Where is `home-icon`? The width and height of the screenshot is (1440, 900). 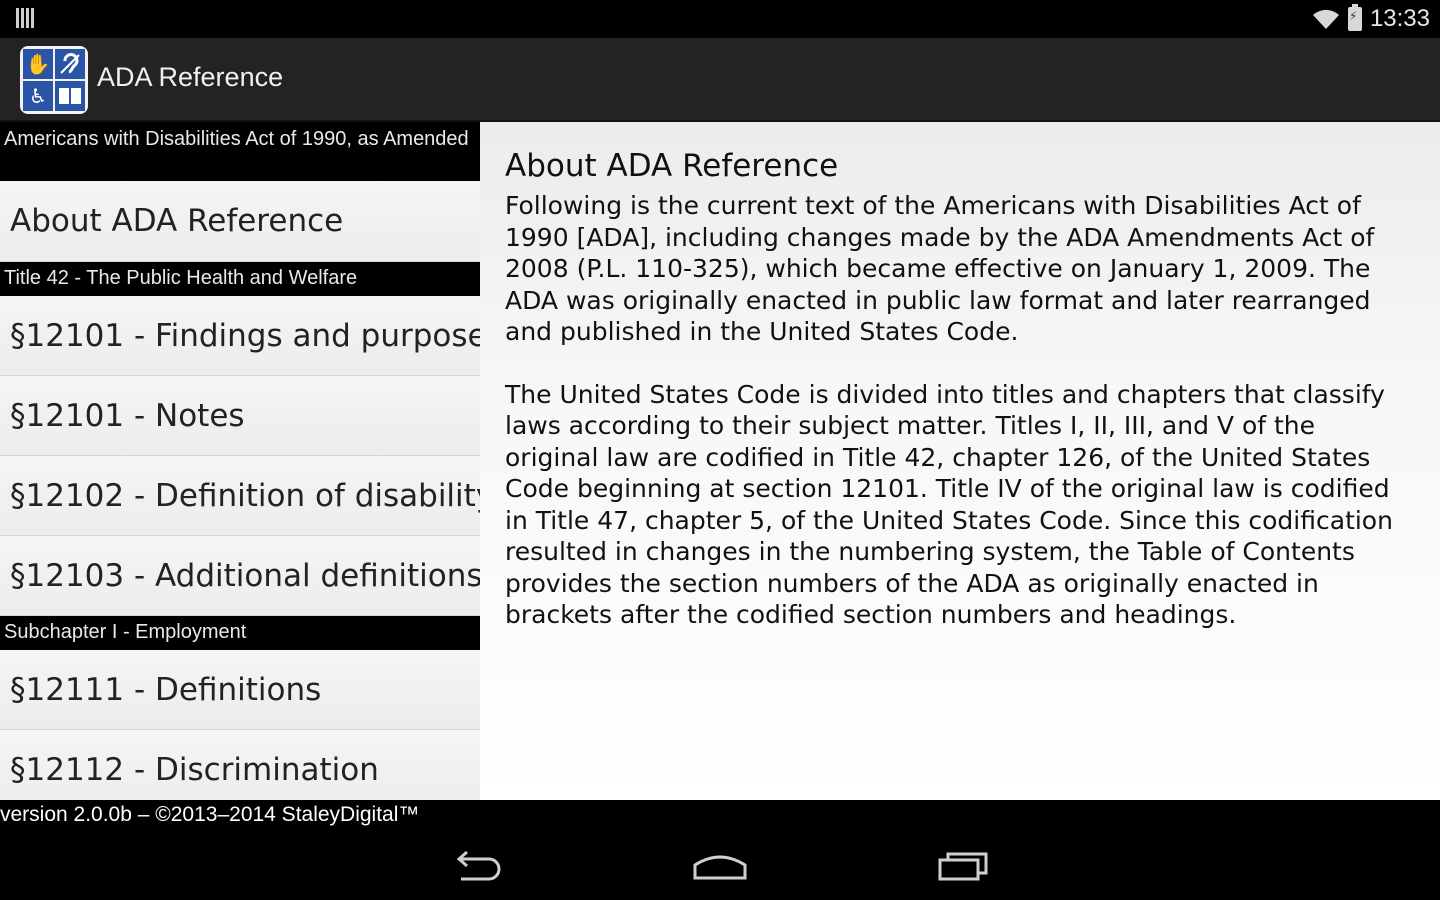 home-icon is located at coordinates (720, 866).